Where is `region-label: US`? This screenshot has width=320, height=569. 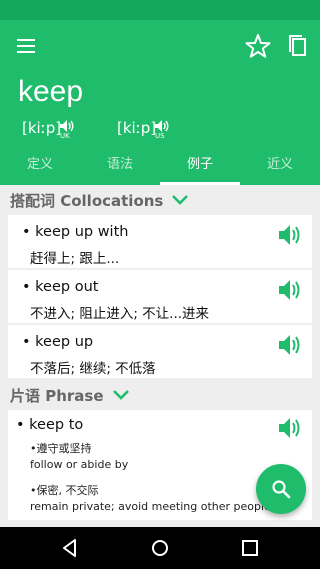 region-label: US is located at coordinates (160, 136).